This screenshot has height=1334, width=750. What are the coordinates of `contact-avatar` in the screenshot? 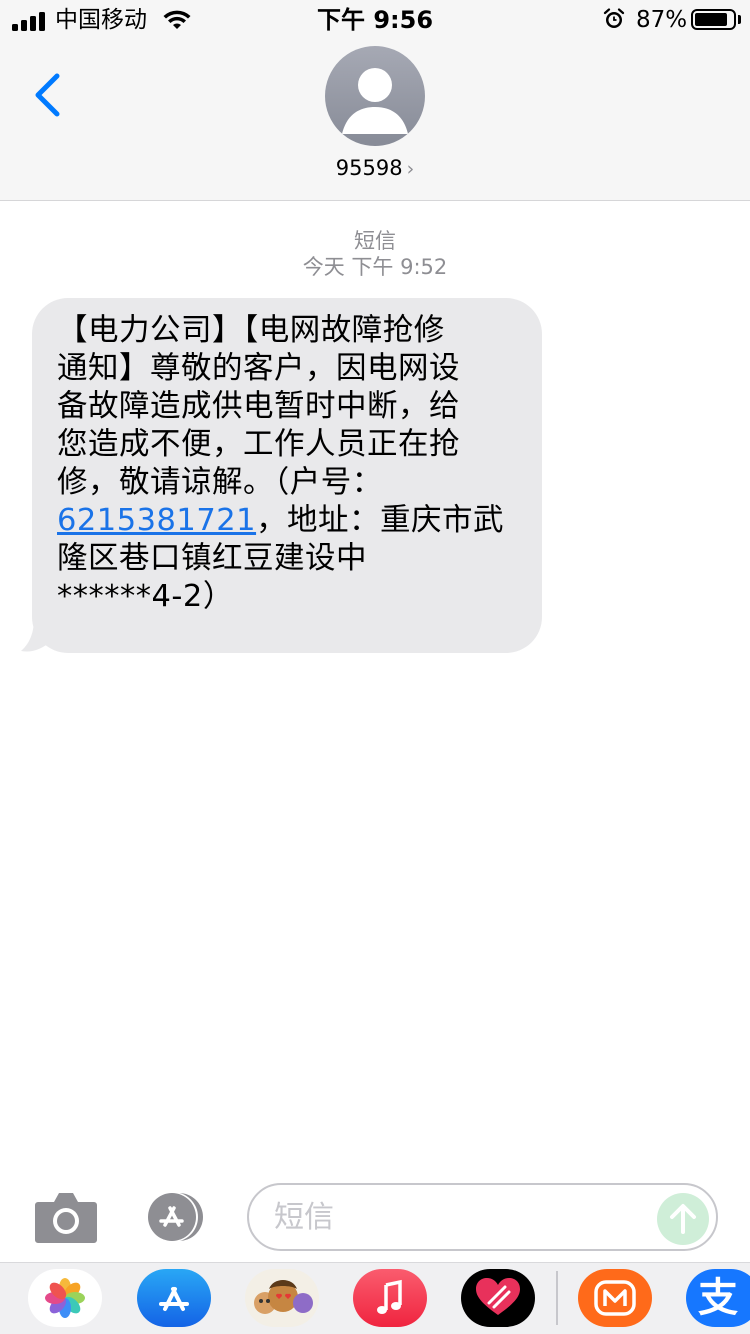 It's located at (375, 96).